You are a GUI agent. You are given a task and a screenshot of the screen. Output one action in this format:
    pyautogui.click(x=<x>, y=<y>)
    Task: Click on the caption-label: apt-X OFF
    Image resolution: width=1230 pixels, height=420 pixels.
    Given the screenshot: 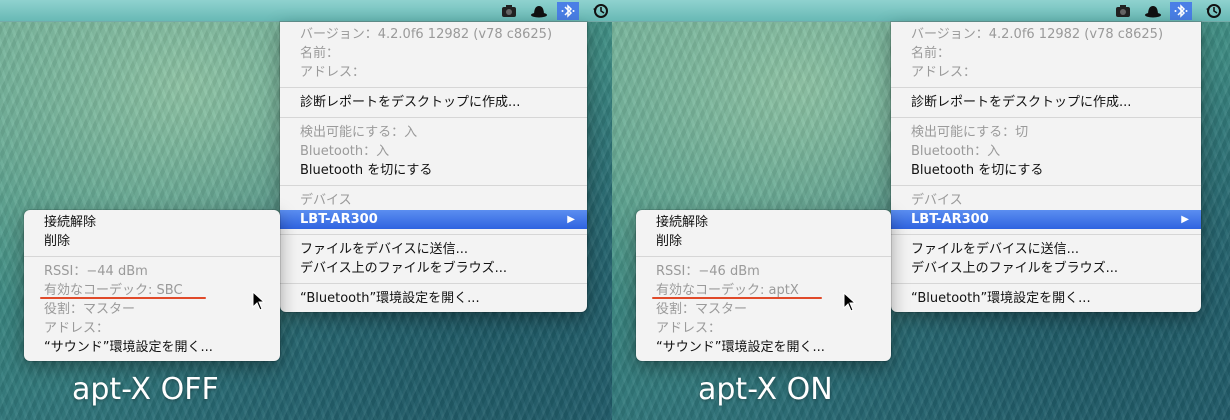 What is the action you would take?
    pyautogui.click(x=145, y=389)
    